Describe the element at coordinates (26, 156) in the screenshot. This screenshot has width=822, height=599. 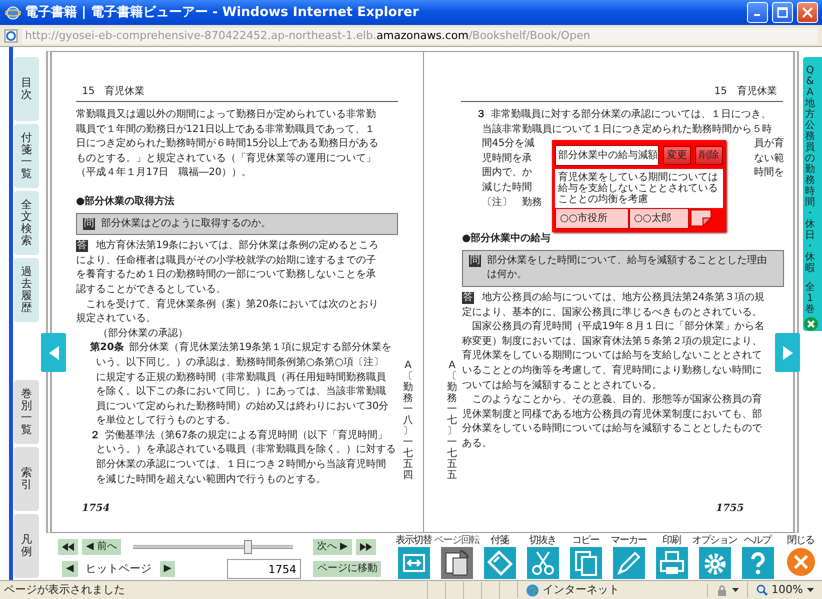
I see `sidebar-tab: 付箋一覧` at that location.